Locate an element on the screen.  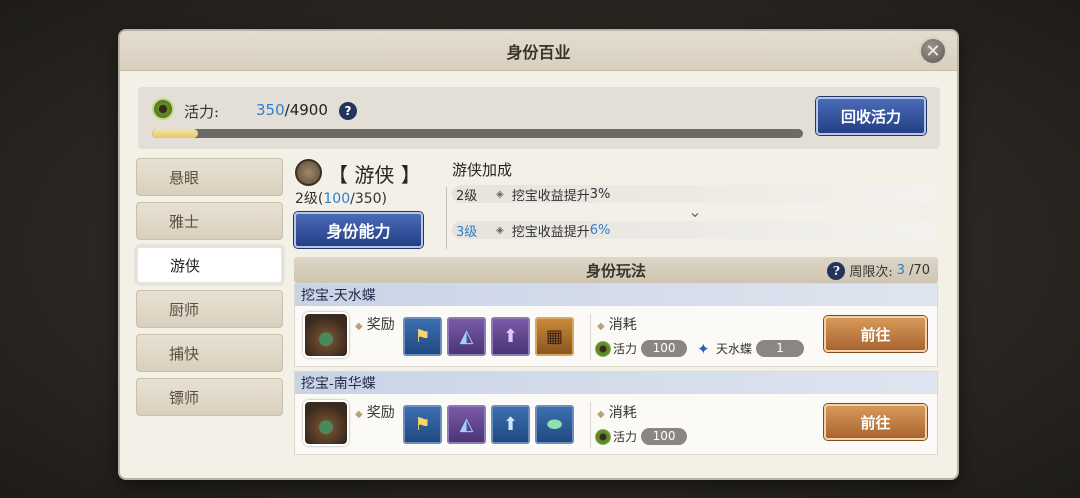
identity-exp-suffix: /350) is located at coordinates (369, 199).